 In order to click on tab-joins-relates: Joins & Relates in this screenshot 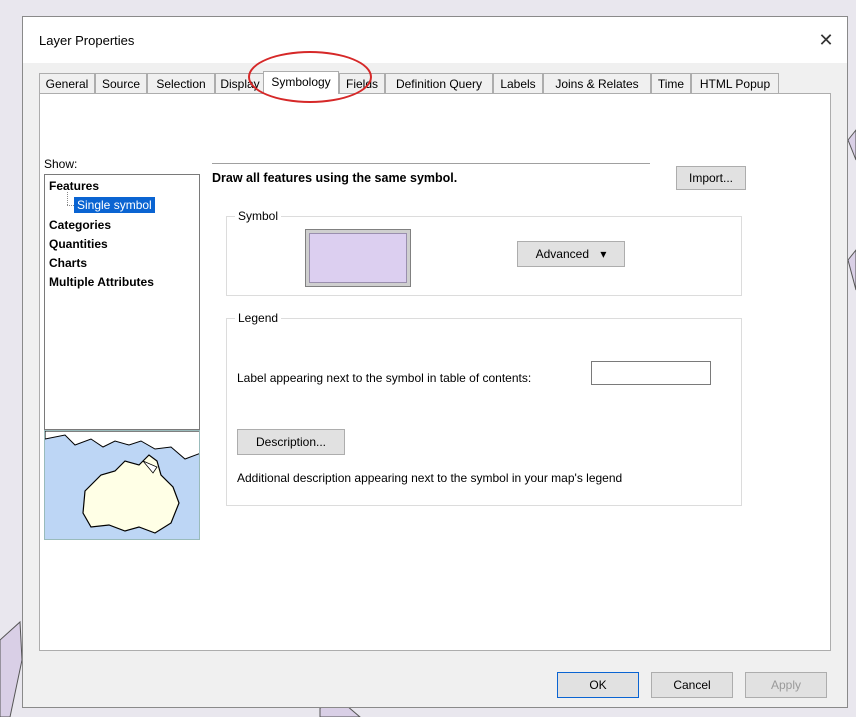, I will do `click(597, 83)`.